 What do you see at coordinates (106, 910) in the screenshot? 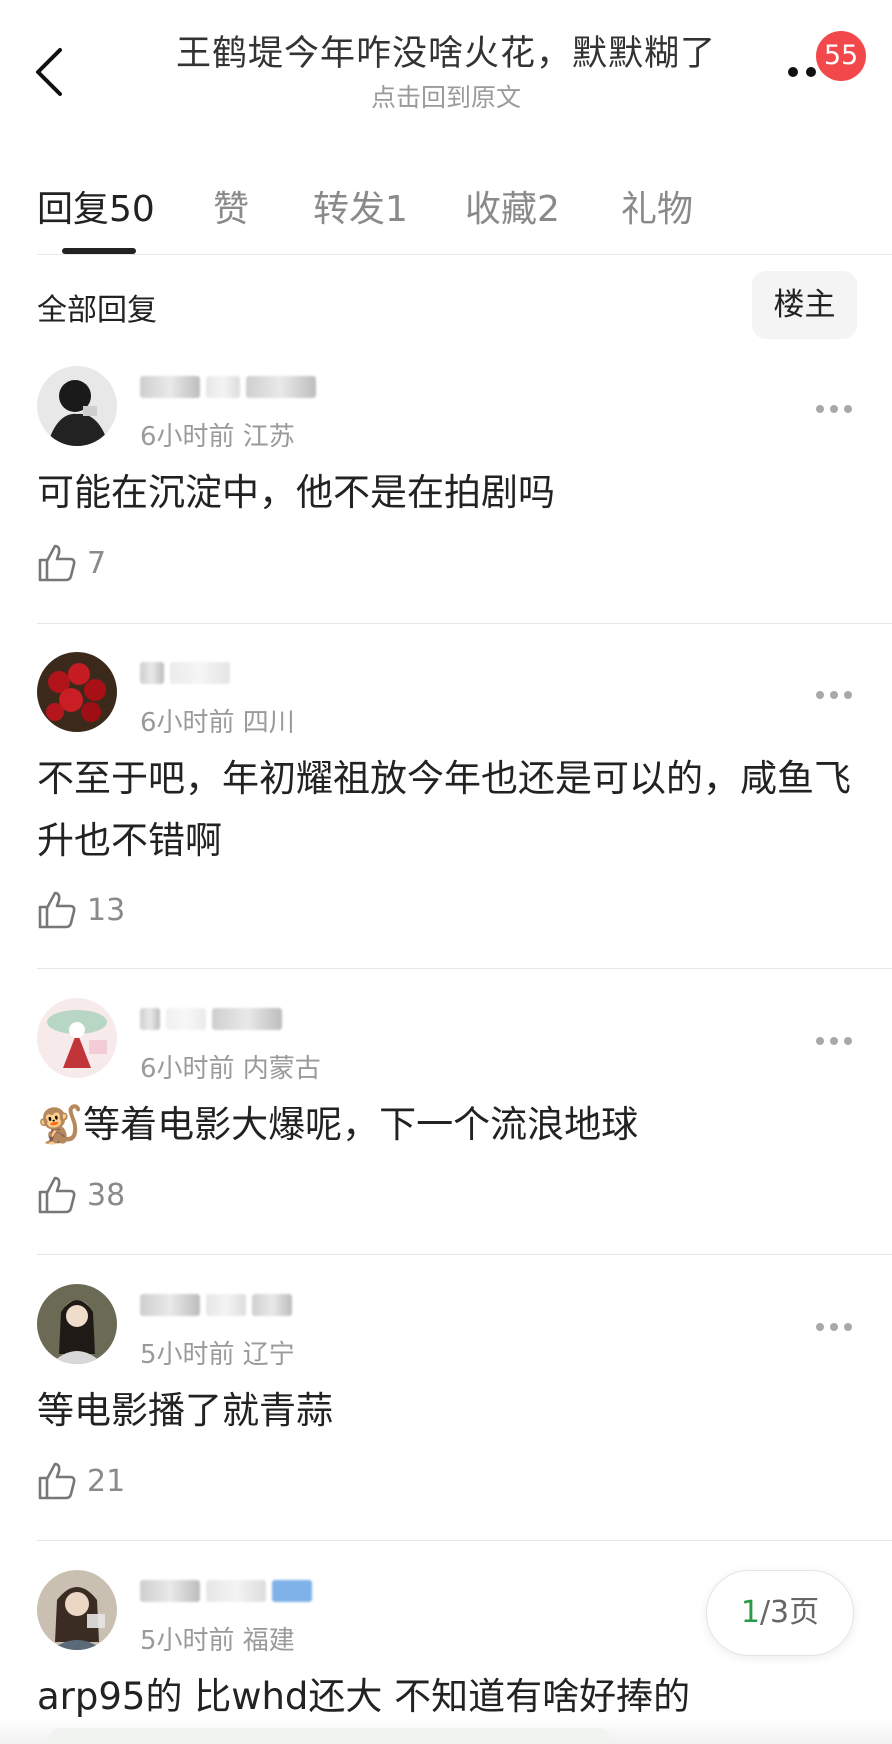
I see `like-count: 13` at bounding box center [106, 910].